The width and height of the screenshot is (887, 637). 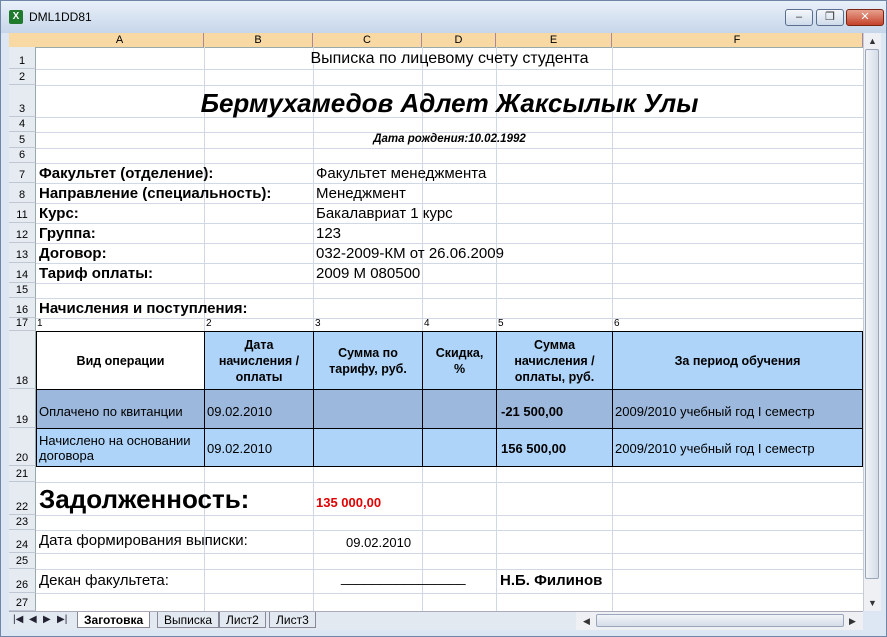 What do you see at coordinates (67, 233) in the screenshot?
I see `group-label: Группа:` at bounding box center [67, 233].